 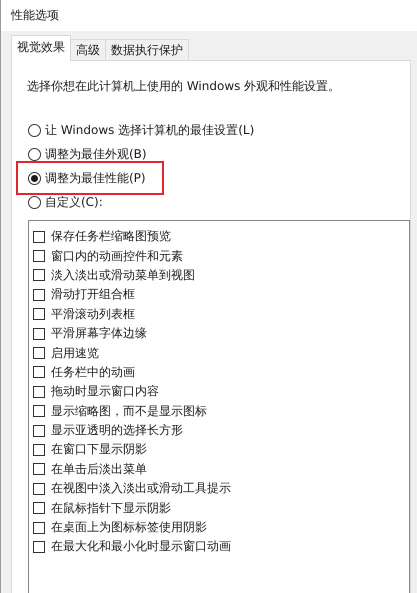 I want to click on option-label: 让 Windows 选择计算机的最佳设置(L), so click(x=149, y=130).